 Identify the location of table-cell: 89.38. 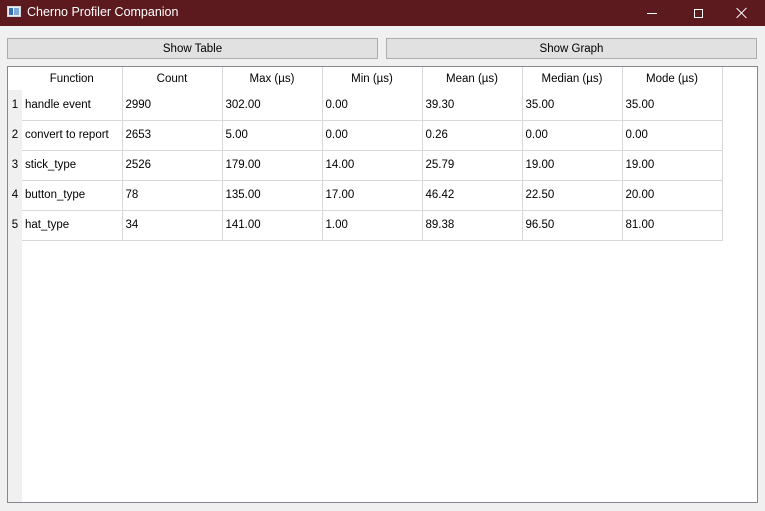
(472, 225).